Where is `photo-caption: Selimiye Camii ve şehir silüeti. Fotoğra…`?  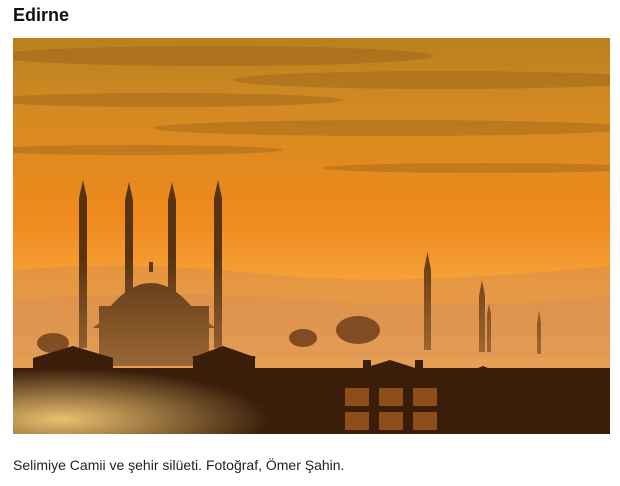
photo-caption: Selimiye Camii ve şehir silüeti. Fotoğra… is located at coordinates (179, 465).